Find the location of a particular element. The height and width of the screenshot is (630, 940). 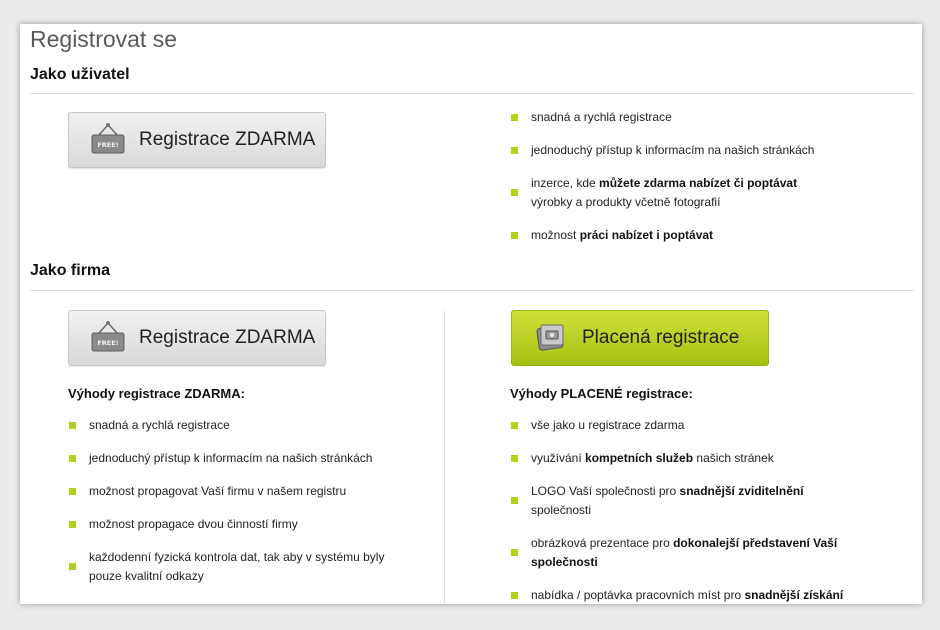

company-free-registration-label: Registrace ZDARMA is located at coordinates (227, 337).